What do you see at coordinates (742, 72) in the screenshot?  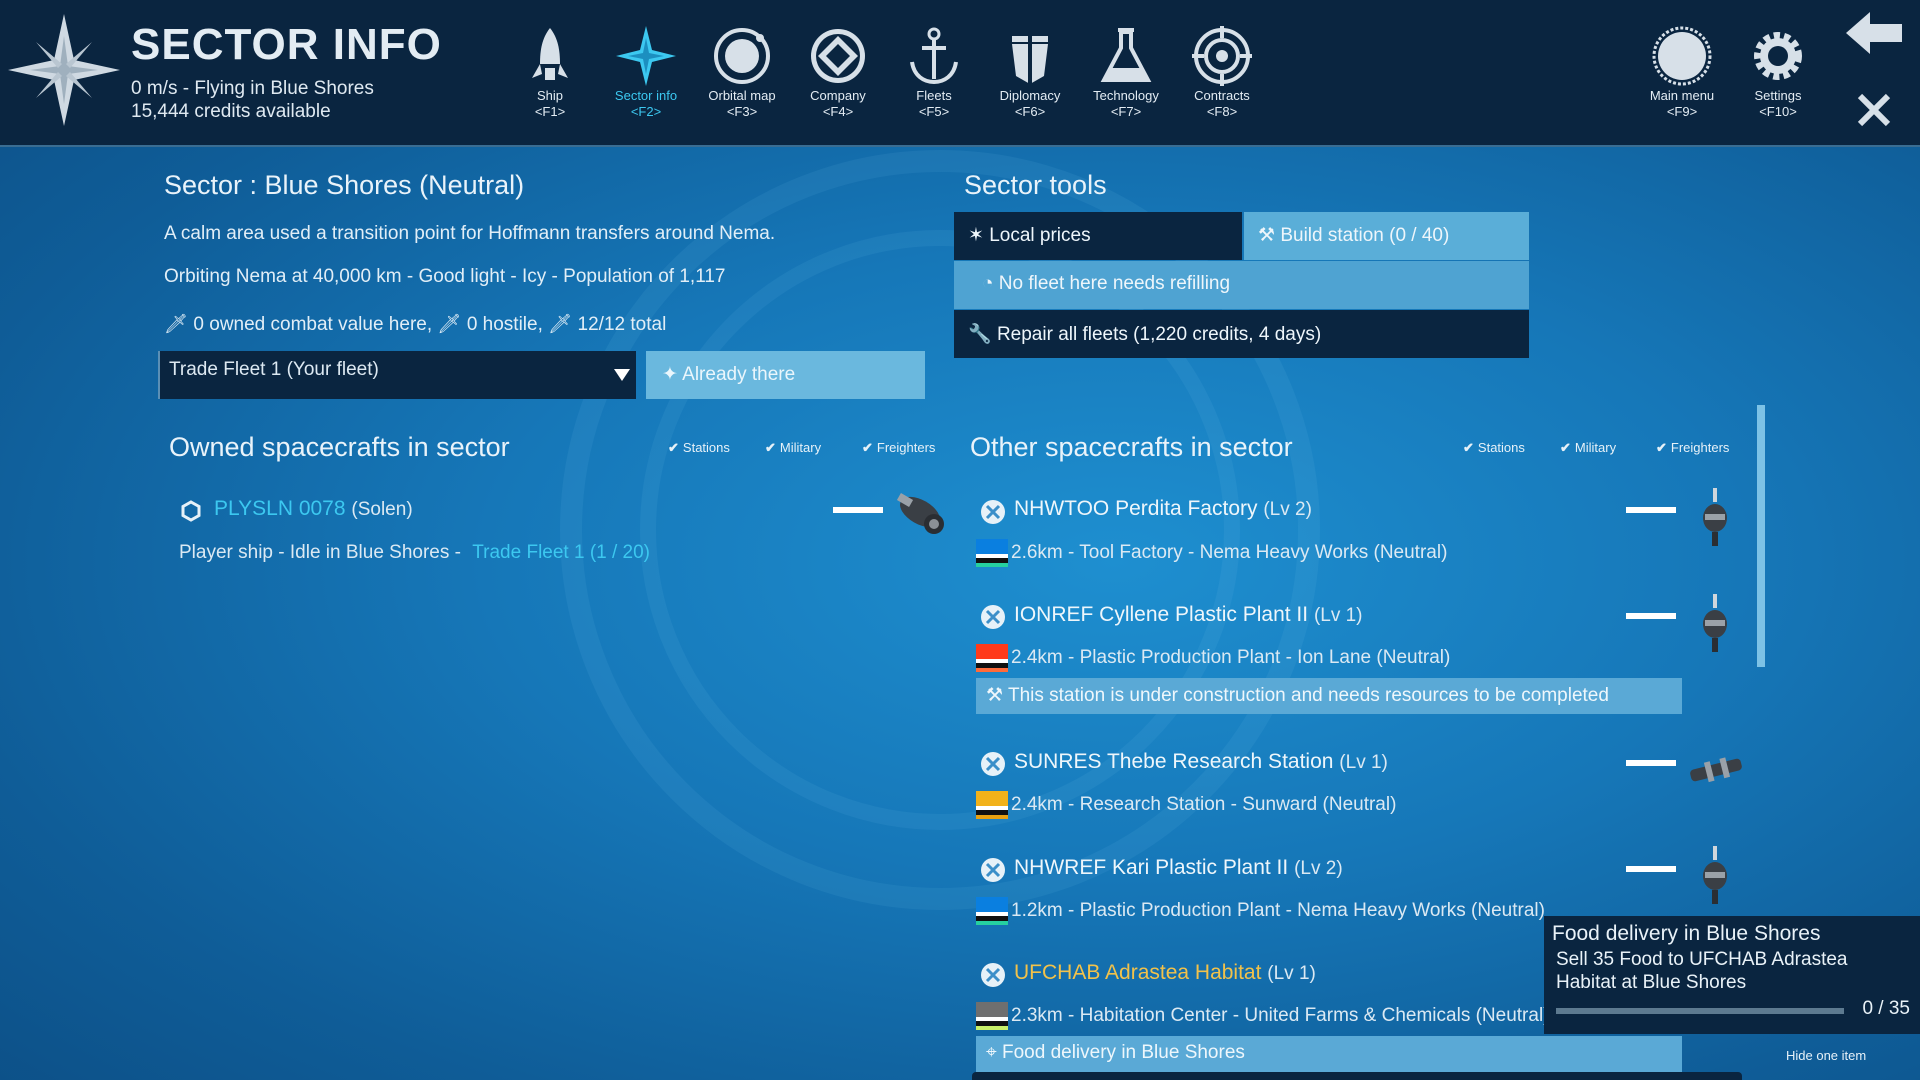 I see `nav-orbital-map: Orbital map <F3>` at bounding box center [742, 72].